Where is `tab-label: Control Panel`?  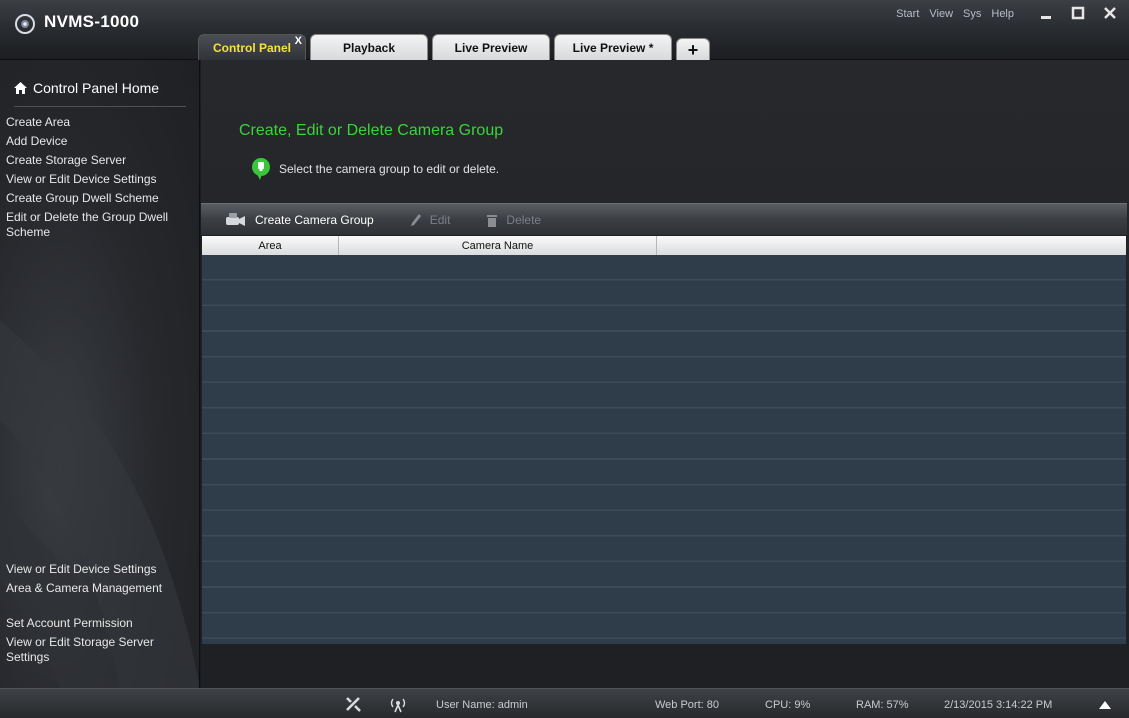 tab-label: Control Panel is located at coordinates (252, 47).